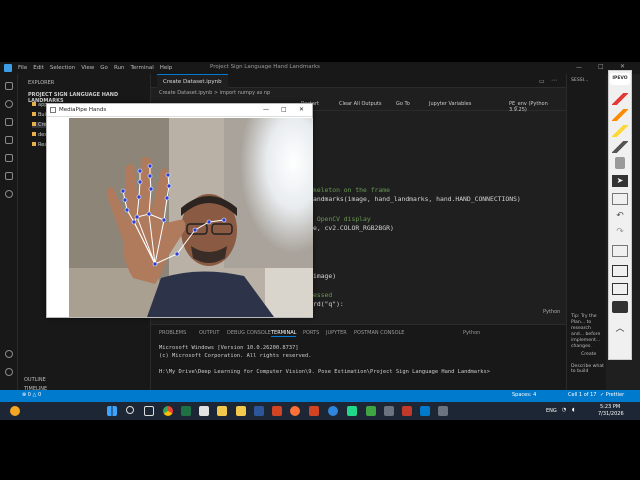  Describe the element at coordinates (9, 194) in the screenshot. I see `remote-icon` at that location.